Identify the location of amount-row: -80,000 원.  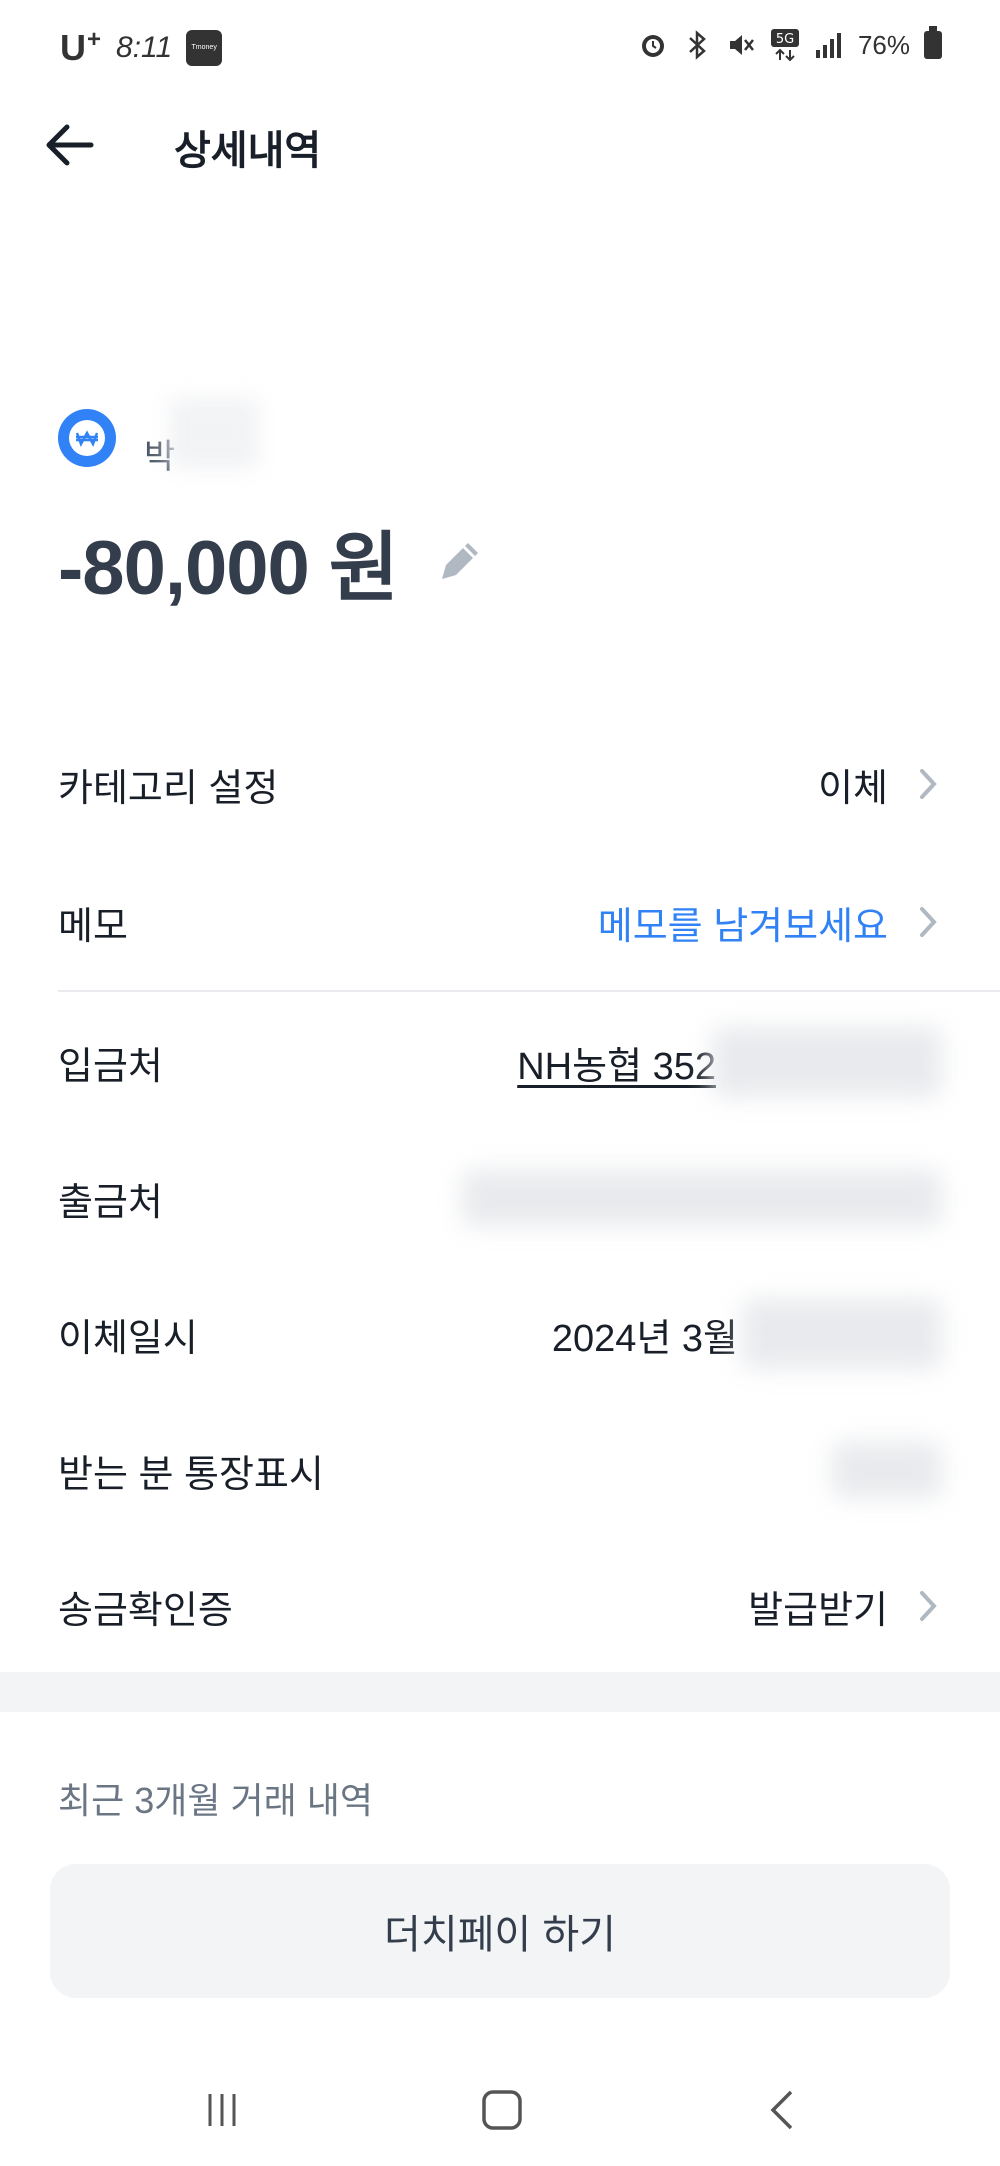
(272, 561).